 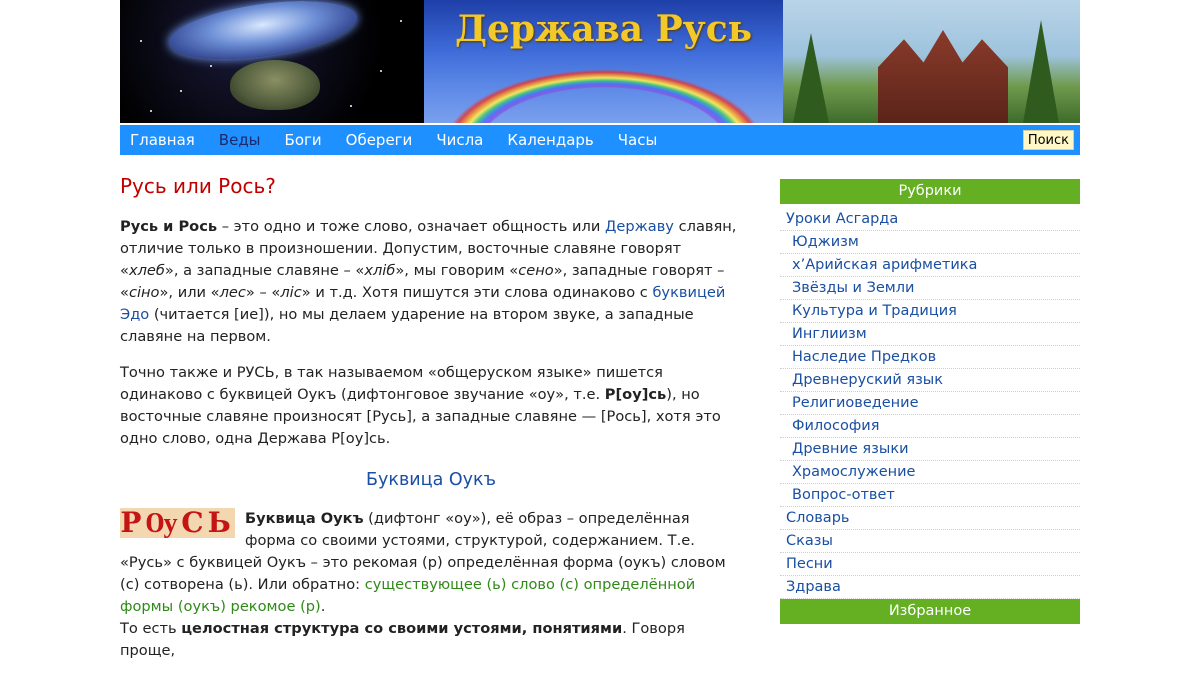 What do you see at coordinates (855, 403) in the screenshot?
I see `sidebar-link: Религиоведение` at bounding box center [855, 403].